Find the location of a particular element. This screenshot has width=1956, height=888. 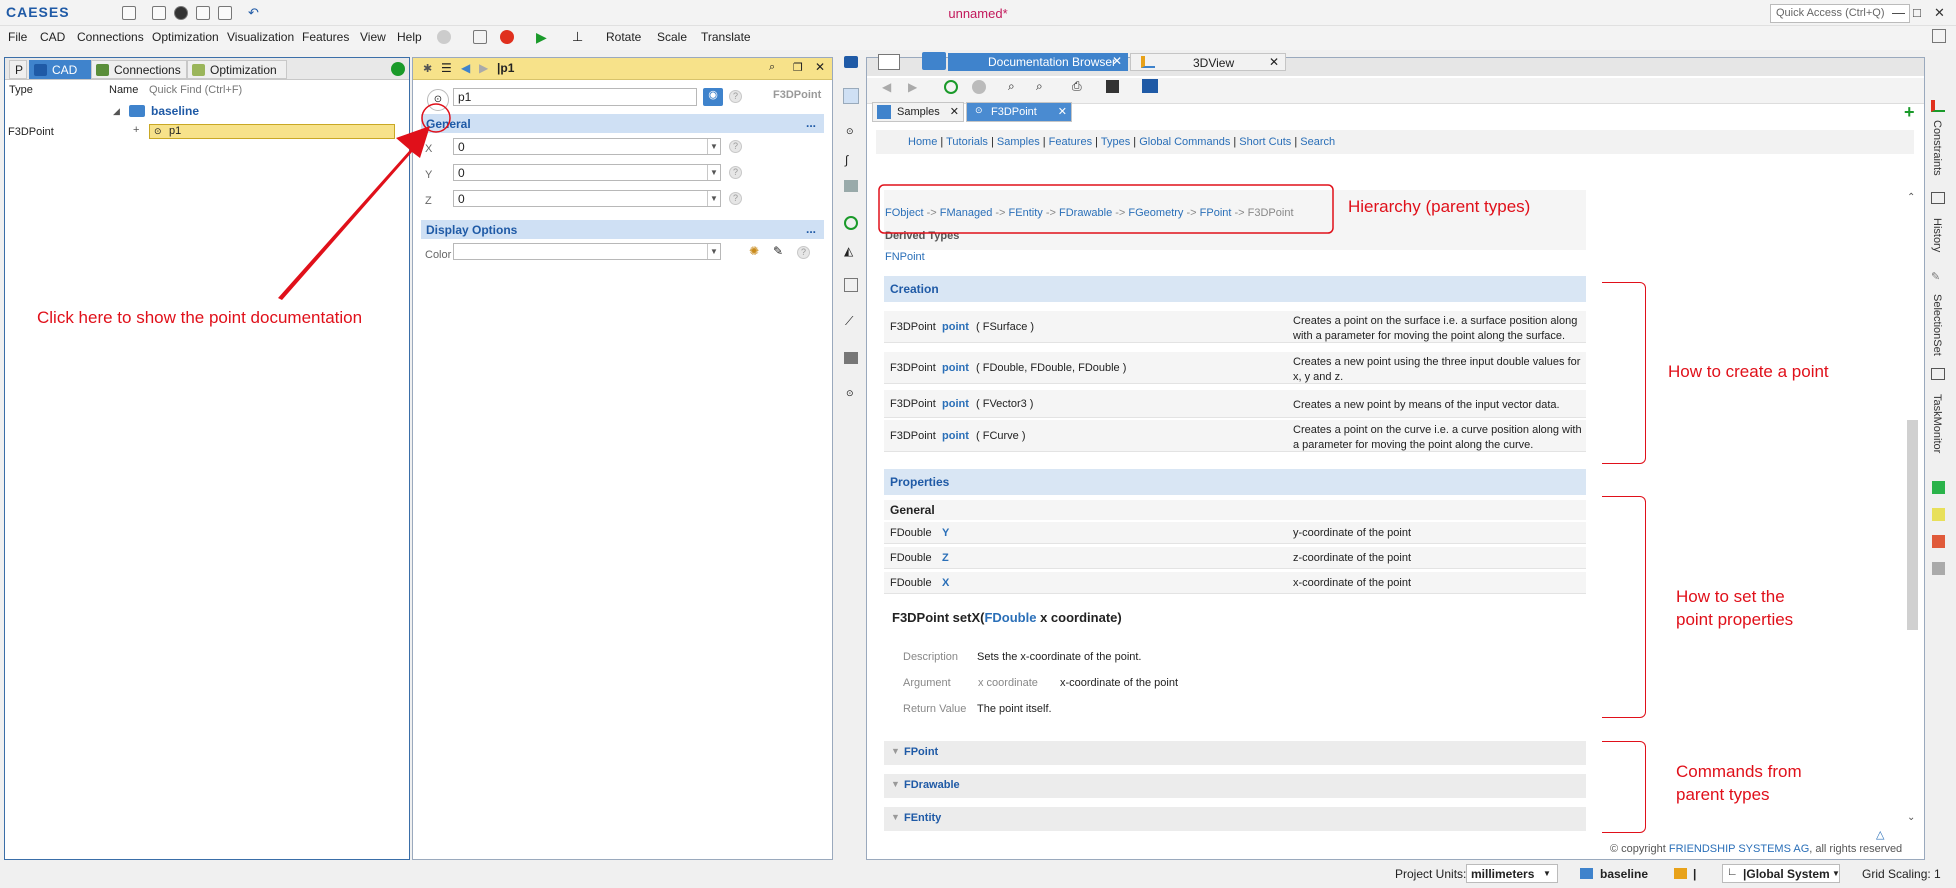

annotation-commands-text-2: parent types is located at coordinates (1723, 794).